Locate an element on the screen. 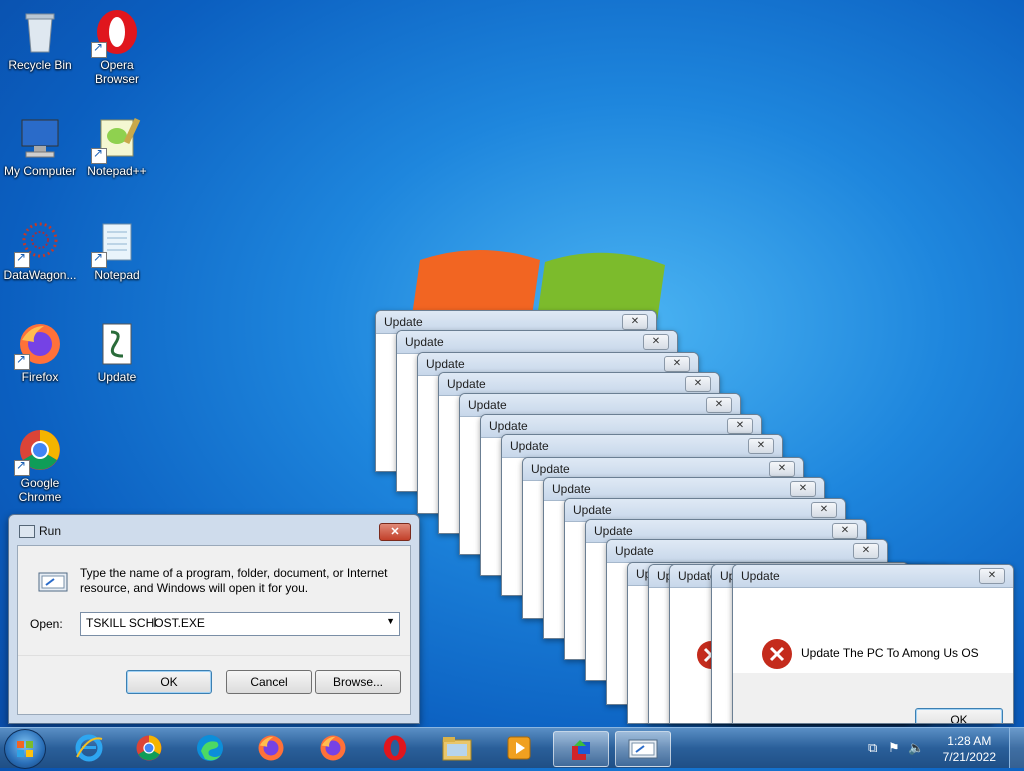  network-icon: ⧉ is located at coordinates (872, 748).